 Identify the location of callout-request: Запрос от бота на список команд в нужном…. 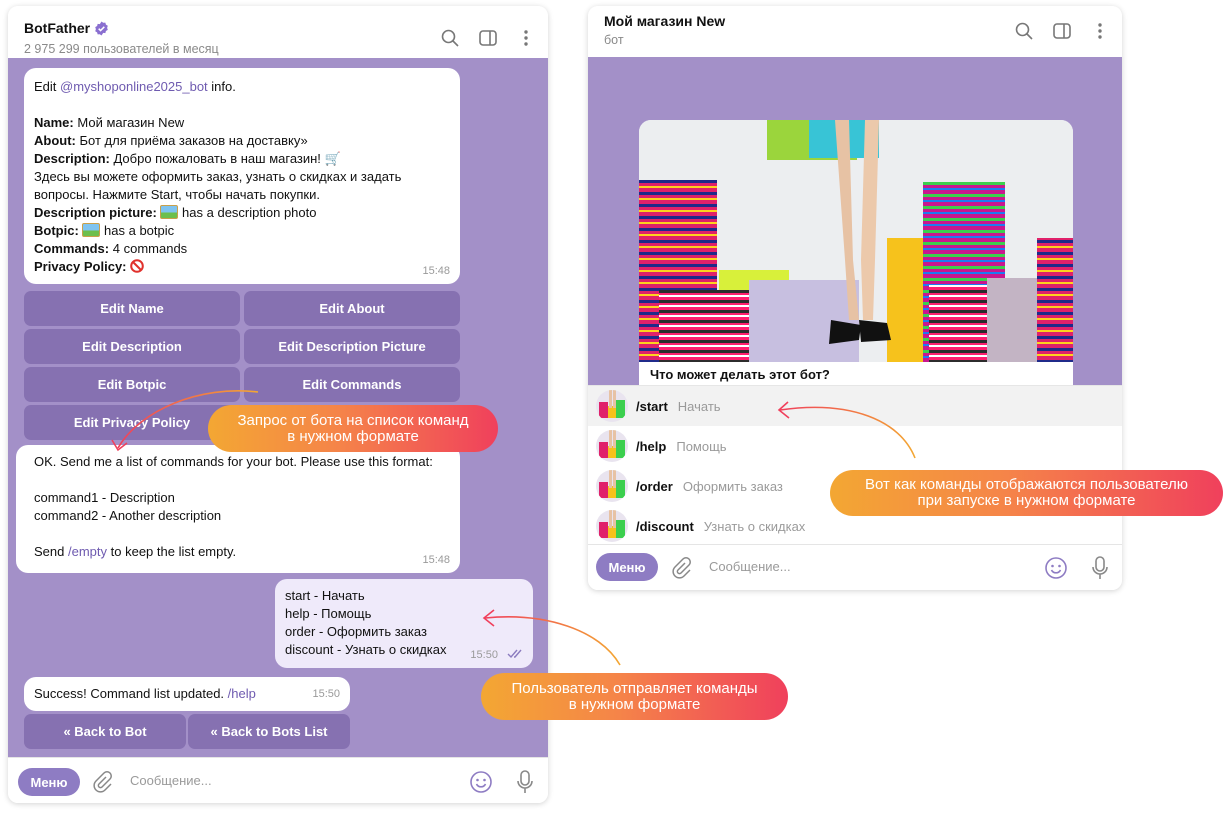
(353, 428).